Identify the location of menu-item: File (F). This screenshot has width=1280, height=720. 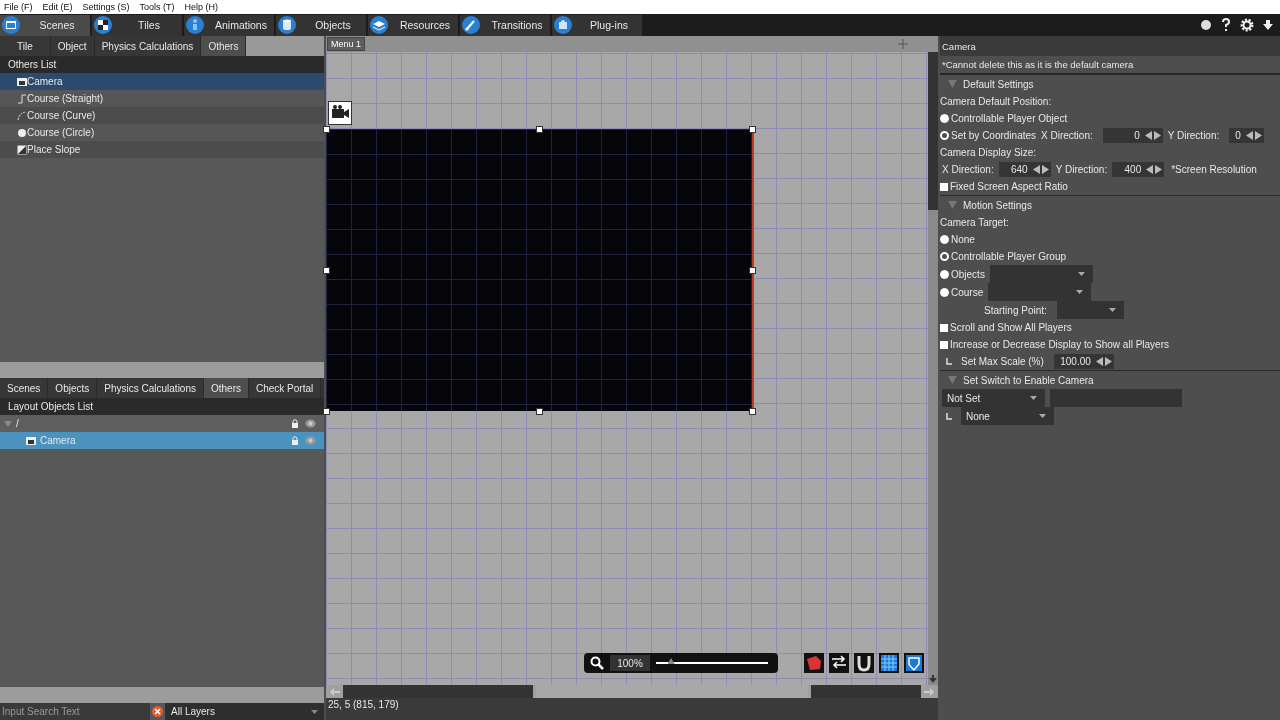
(18, 7).